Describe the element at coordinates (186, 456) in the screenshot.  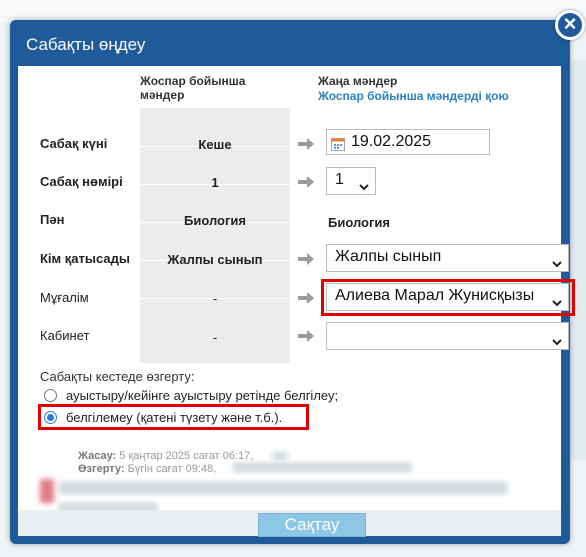
I see `created-value: 5 қаңтар 2025 сағат 06:17,` at that location.